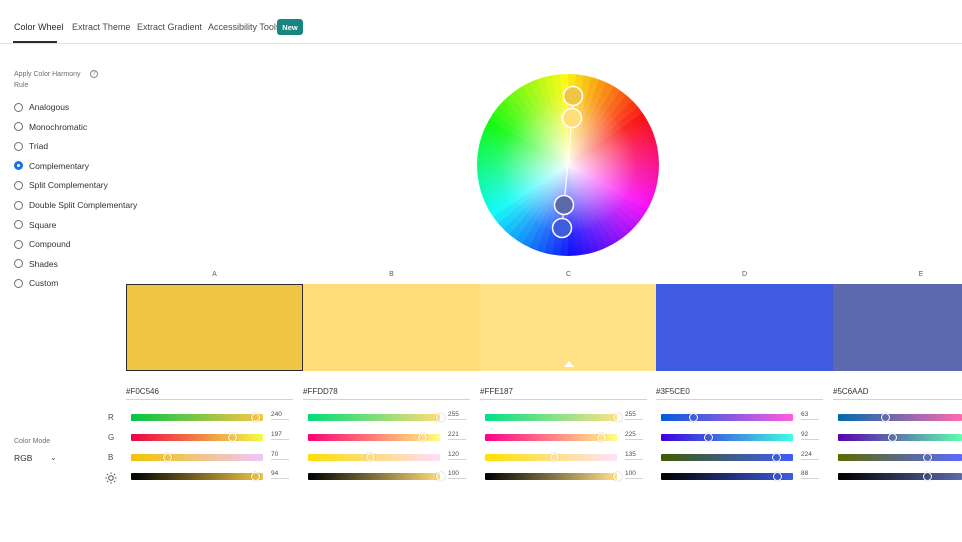 This screenshot has width=962, height=542. Describe the element at coordinates (457, 455) in the screenshot. I see `blue-value: 120` at that location.